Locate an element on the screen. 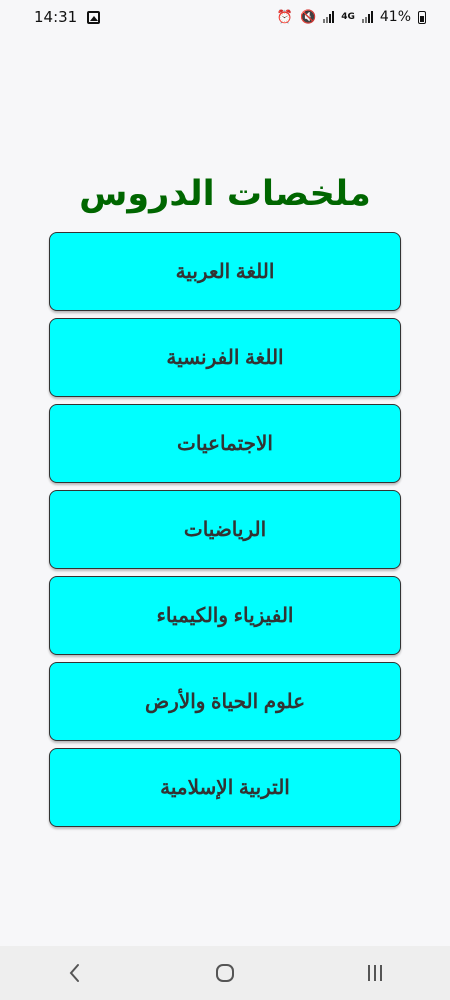  home-icon is located at coordinates (225, 973).